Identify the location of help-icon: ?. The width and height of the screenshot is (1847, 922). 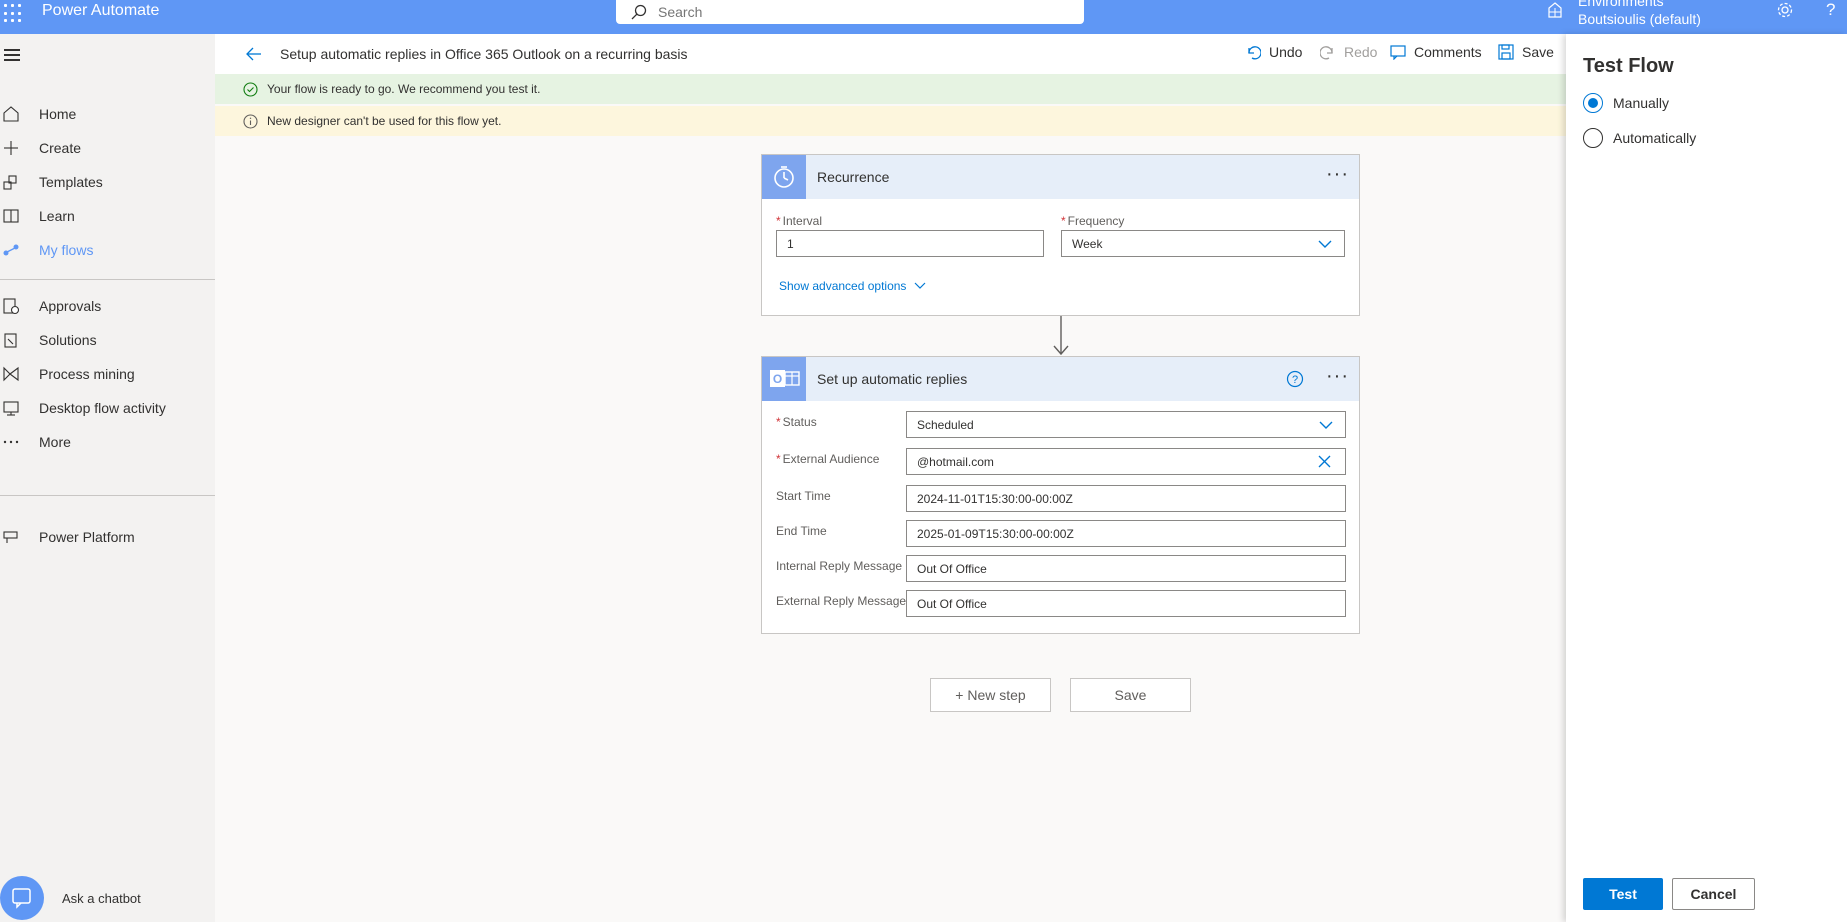
(1830, 10).